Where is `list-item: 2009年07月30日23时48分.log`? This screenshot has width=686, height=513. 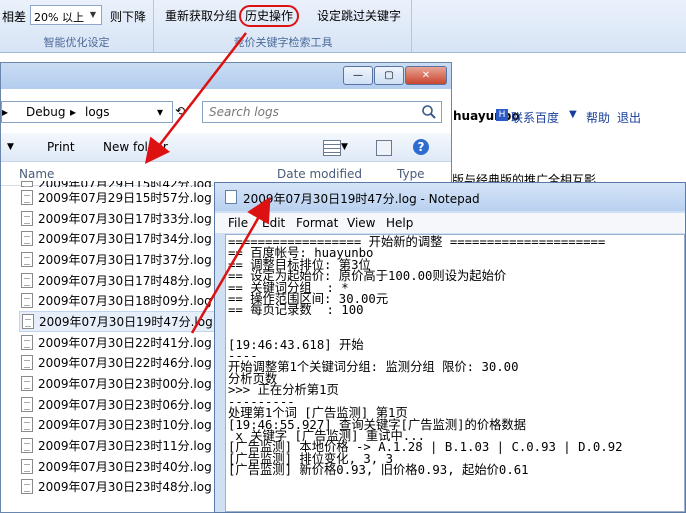 list-item: 2009年07月30日23时48分.log is located at coordinates (119, 487).